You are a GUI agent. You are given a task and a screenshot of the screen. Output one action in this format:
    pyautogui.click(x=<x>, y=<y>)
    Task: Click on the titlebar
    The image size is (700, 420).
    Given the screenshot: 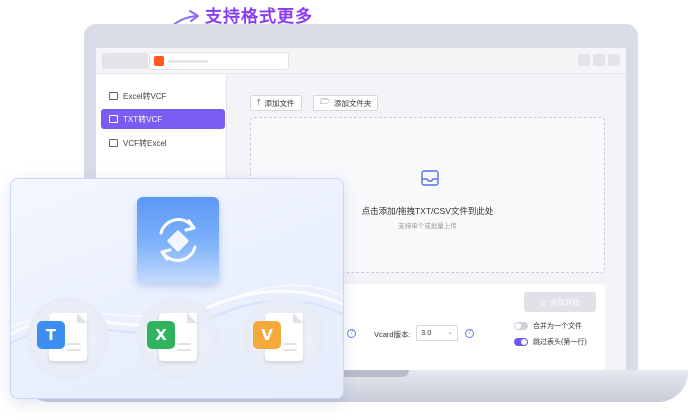 What is the action you would take?
    pyautogui.click(x=361, y=61)
    